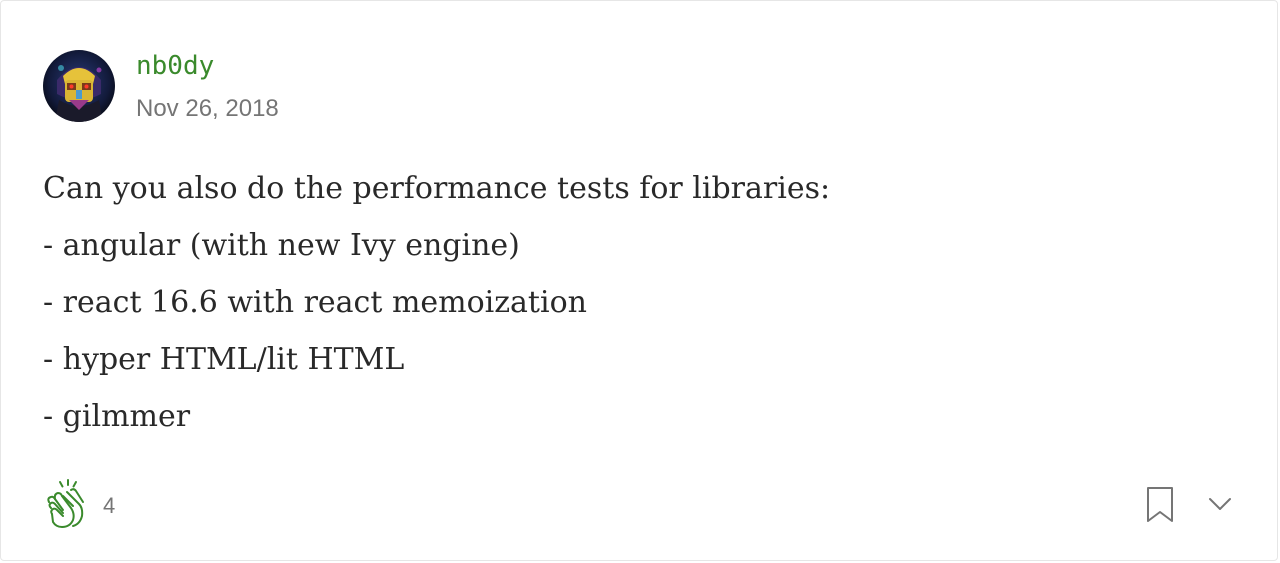  Describe the element at coordinates (109, 506) in the screenshot. I see `clap-count: 4` at that location.